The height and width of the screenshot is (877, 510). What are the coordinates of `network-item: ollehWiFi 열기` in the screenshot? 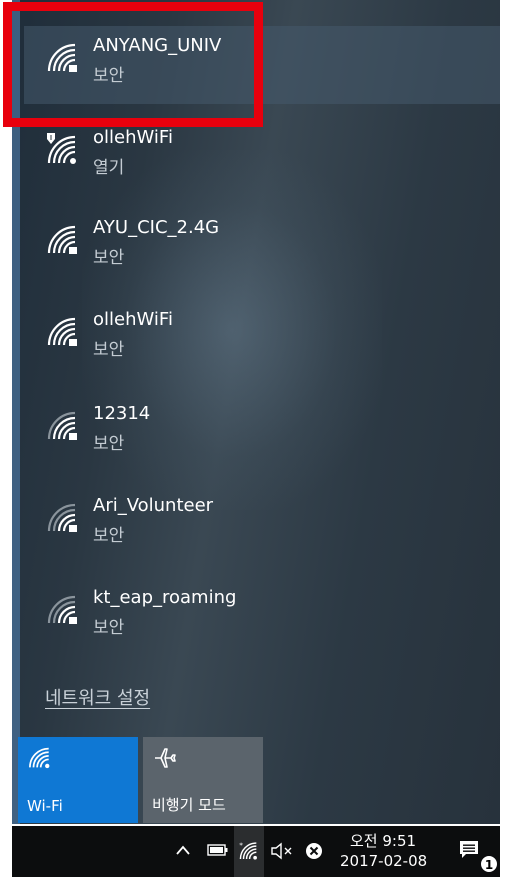 It's located at (262, 157).